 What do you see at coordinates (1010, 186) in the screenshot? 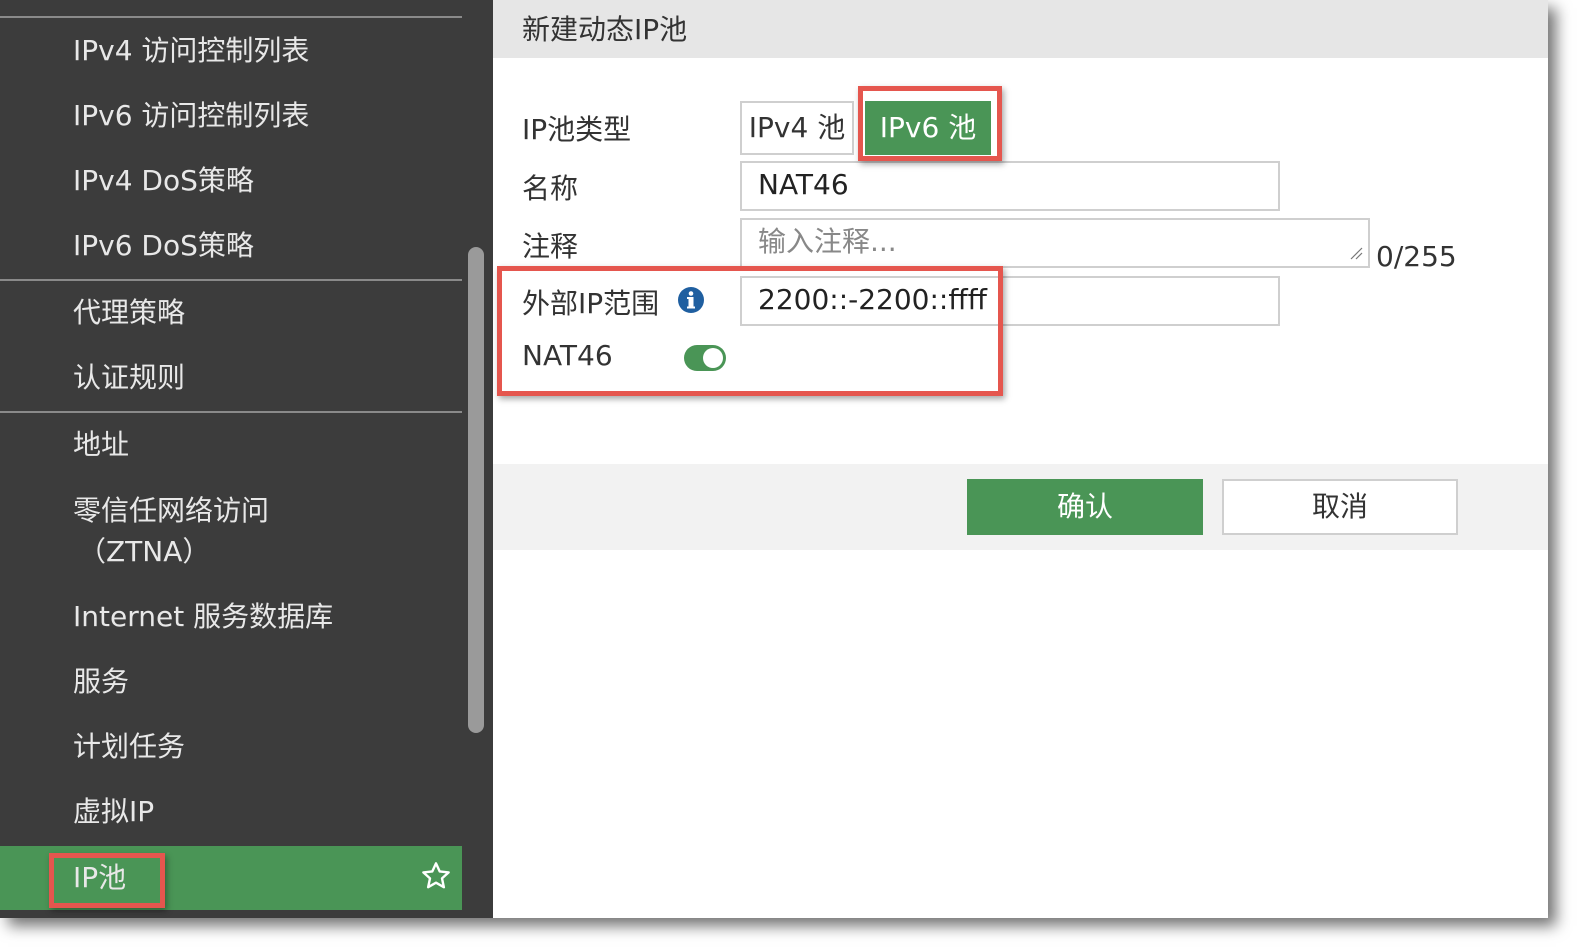
I see `name-field: NAT46` at bounding box center [1010, 186].